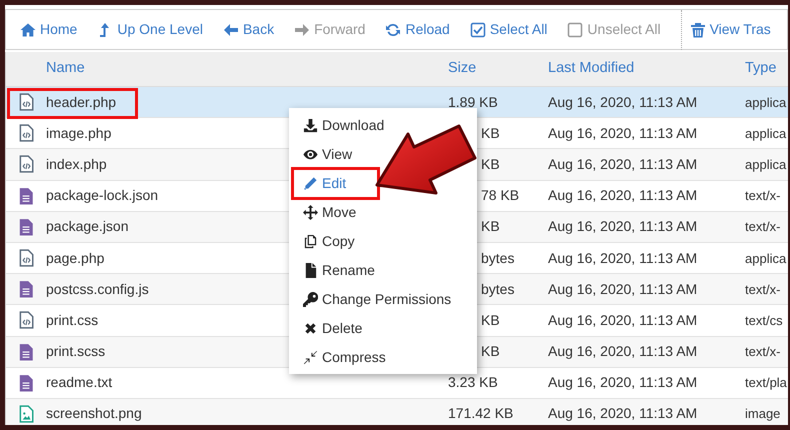 Image resolution: width=790 pixels, height=430 pixels. I want to click on table-cell: image, so click(762, 414).